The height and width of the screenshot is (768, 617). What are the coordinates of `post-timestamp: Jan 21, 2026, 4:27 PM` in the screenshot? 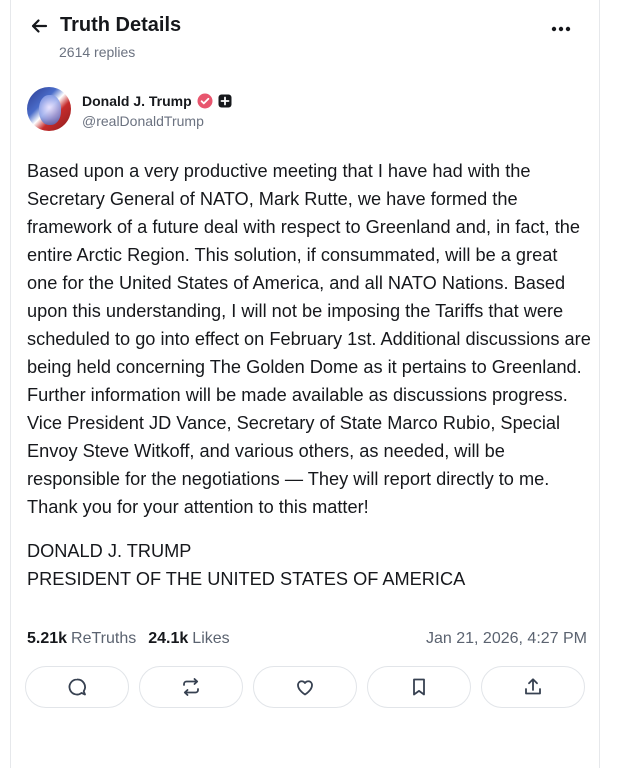 It's located at (506, 638).